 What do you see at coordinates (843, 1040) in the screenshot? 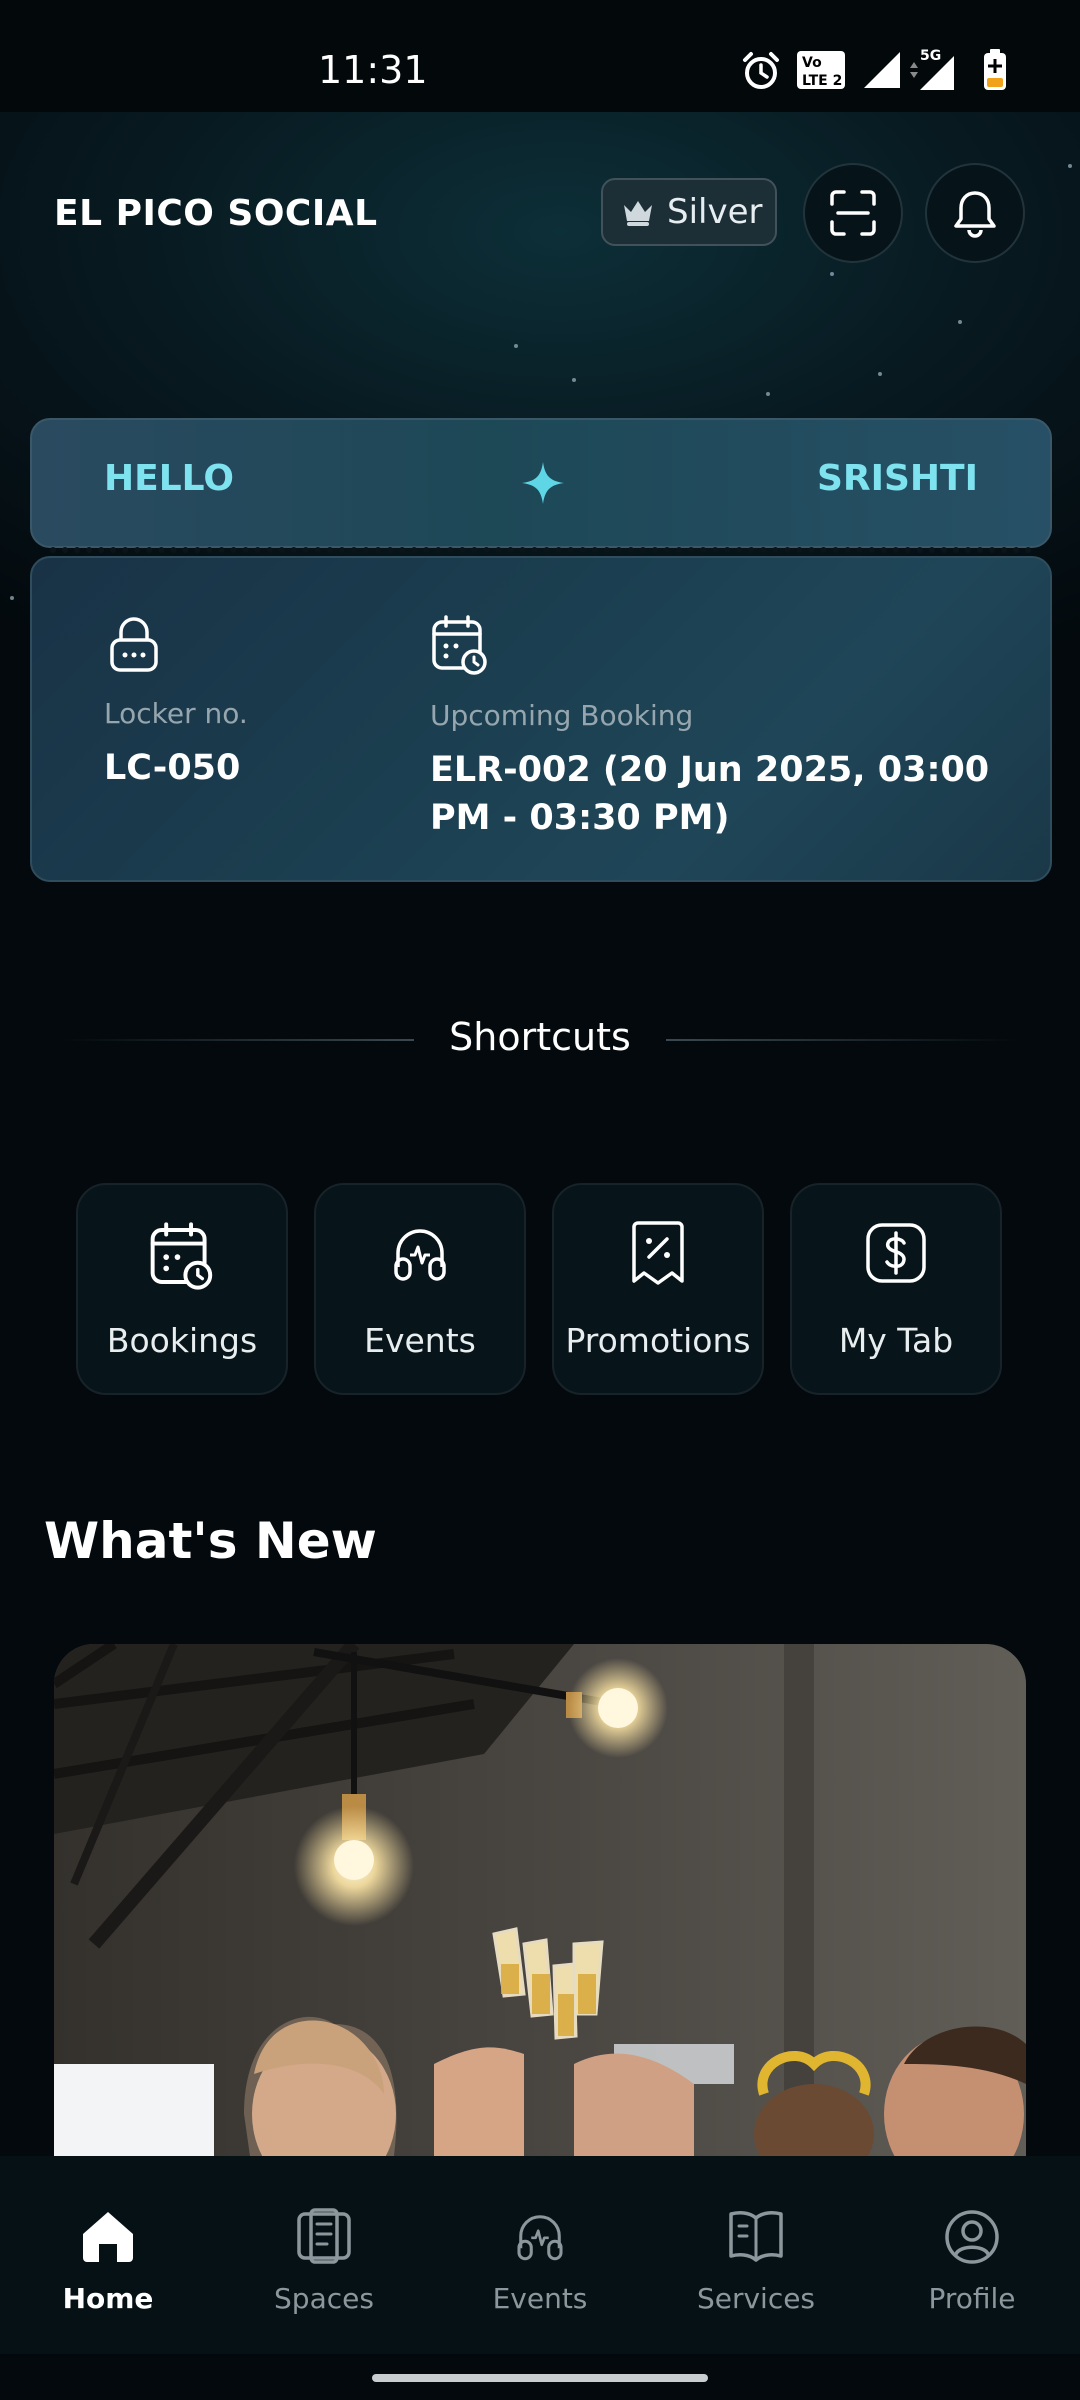
I see `shortcuts-divider-right` at bounding box center [843, 1040].